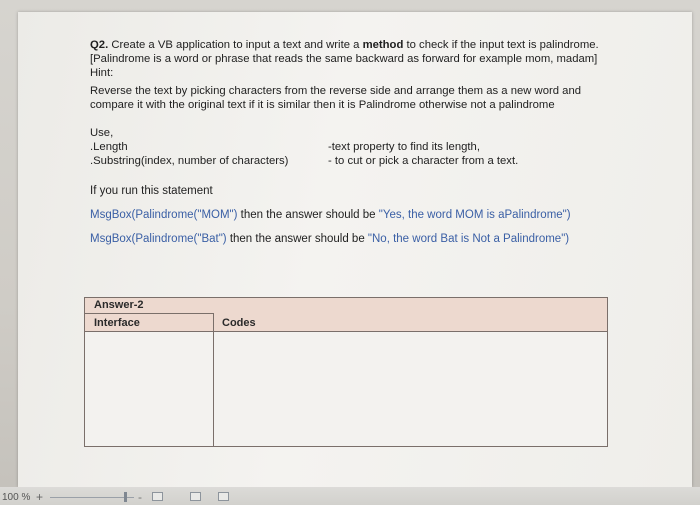 This screenshot has height=505, width=700. What do you see at coordinates (297, 239) in the screenshot?
I see `example-middle-bat: then the answer should be` at bounding box center [297, 239].